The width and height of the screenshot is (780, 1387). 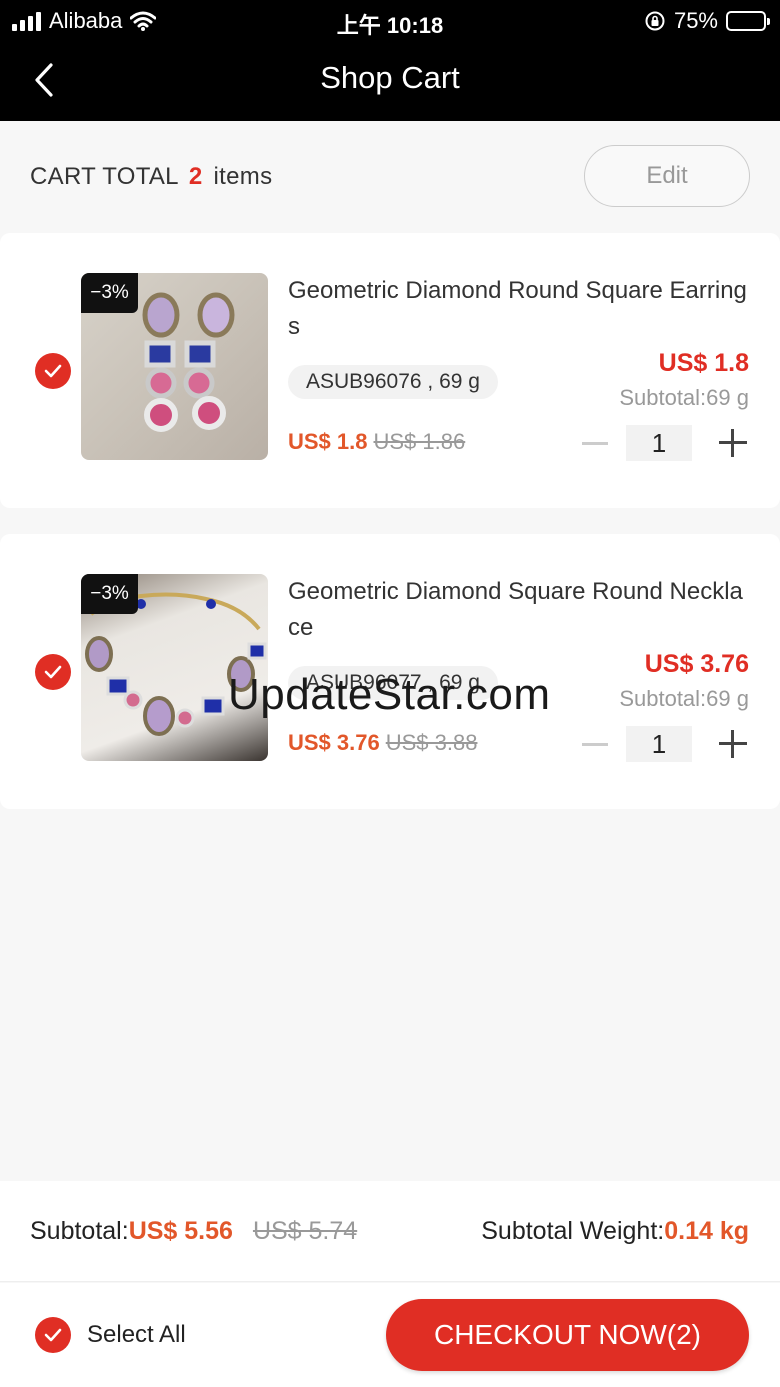 I want to click on weight-summary: Subtotal Weight:0.14 kg, so click(x=615, y=1231).